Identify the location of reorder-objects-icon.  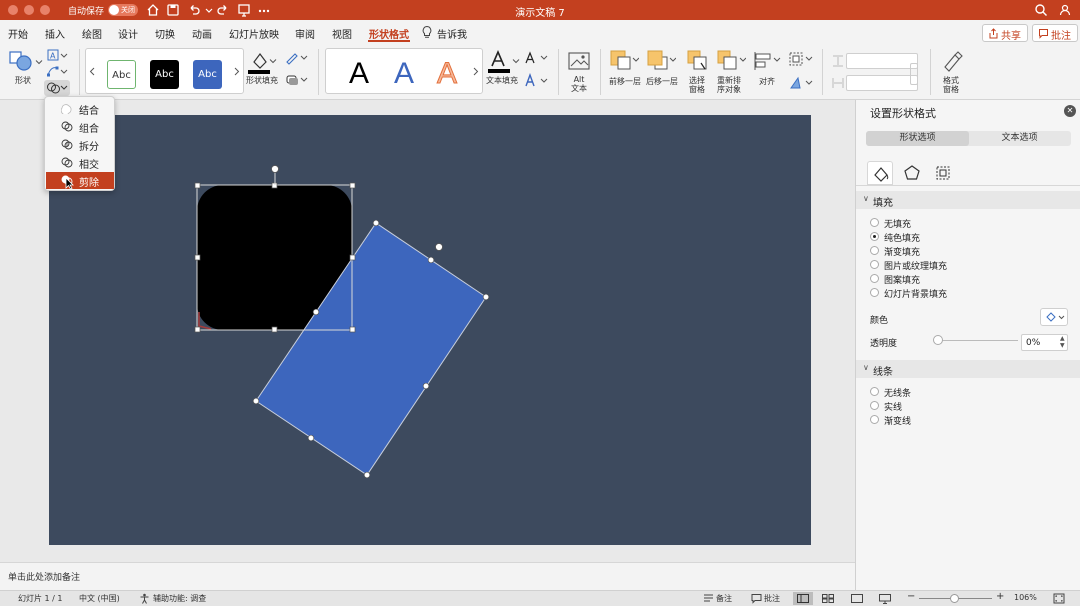
(731, 61).